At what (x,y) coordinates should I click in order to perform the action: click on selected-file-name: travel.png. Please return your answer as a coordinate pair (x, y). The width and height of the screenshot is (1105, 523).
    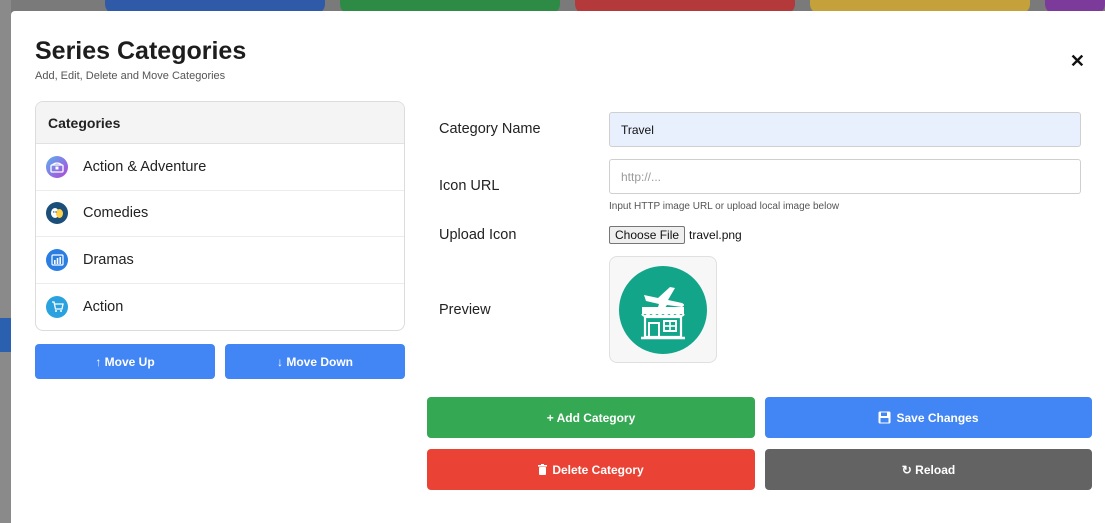
    Looking at the image, I should click on (715, 235).